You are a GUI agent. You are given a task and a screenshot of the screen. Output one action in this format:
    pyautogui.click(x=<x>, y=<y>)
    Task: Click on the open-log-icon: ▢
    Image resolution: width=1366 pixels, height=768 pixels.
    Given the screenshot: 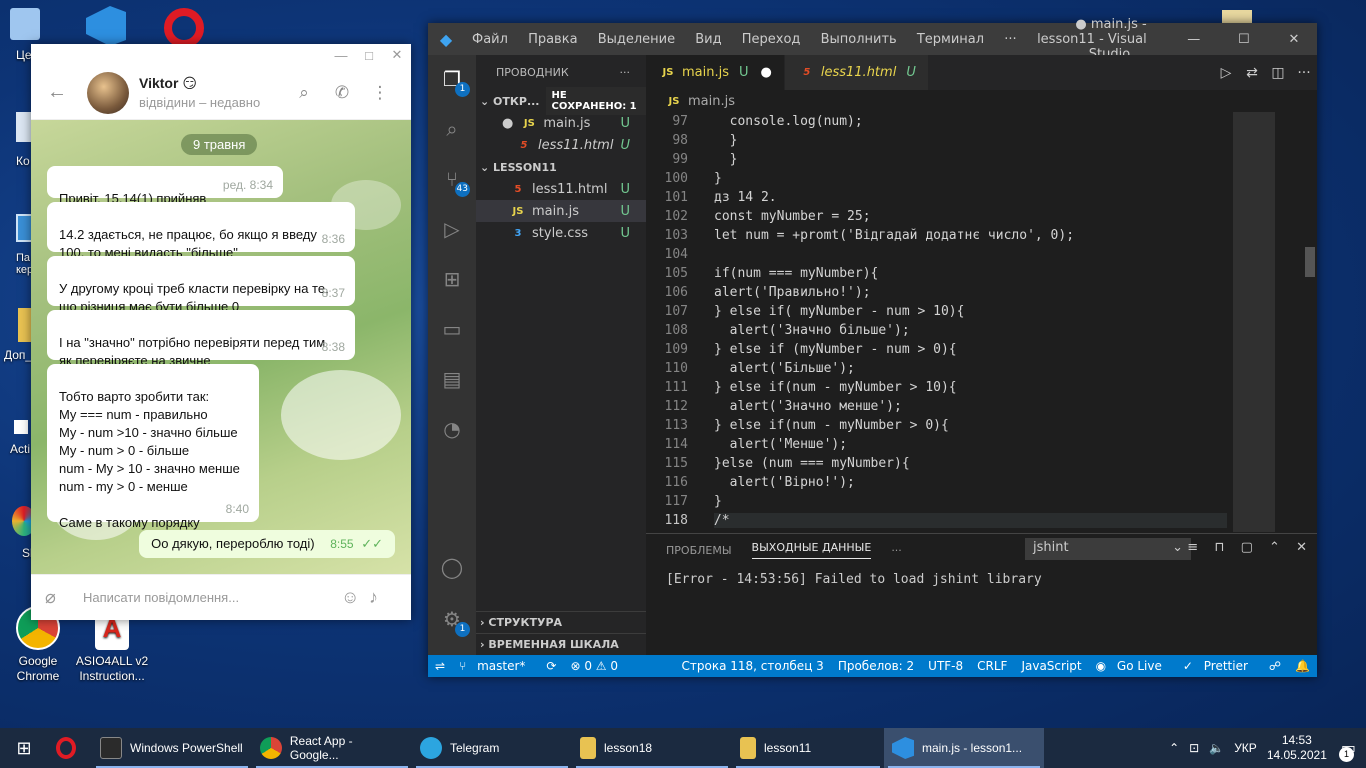 What is the action you would take?
    pyautogui.click(x=1247, y=547)
    